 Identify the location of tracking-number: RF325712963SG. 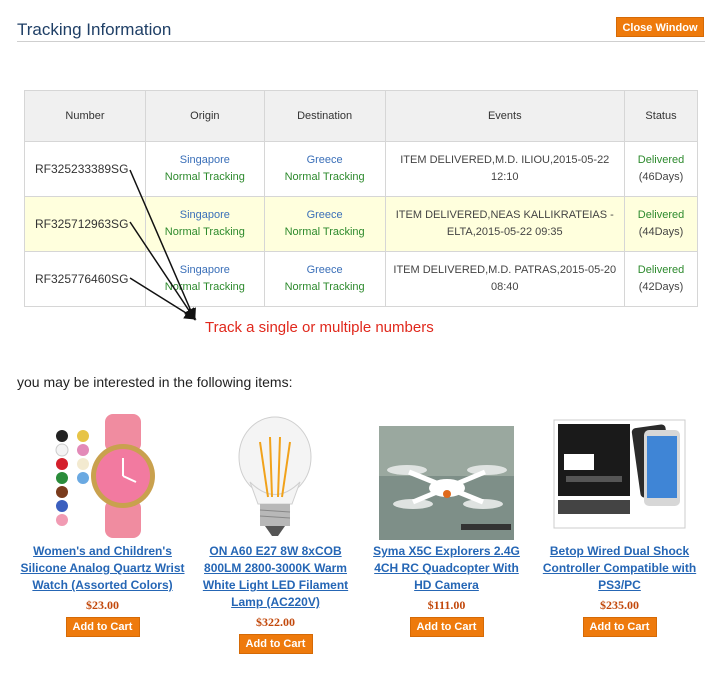
(85, 224).